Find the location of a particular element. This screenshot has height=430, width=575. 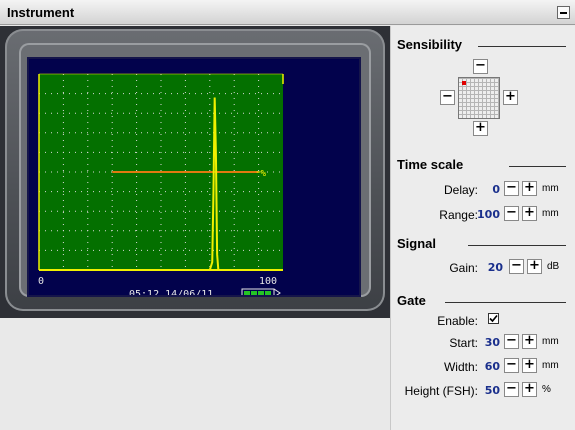

gate-enable-checkbox is located at coordinates (493, 318).